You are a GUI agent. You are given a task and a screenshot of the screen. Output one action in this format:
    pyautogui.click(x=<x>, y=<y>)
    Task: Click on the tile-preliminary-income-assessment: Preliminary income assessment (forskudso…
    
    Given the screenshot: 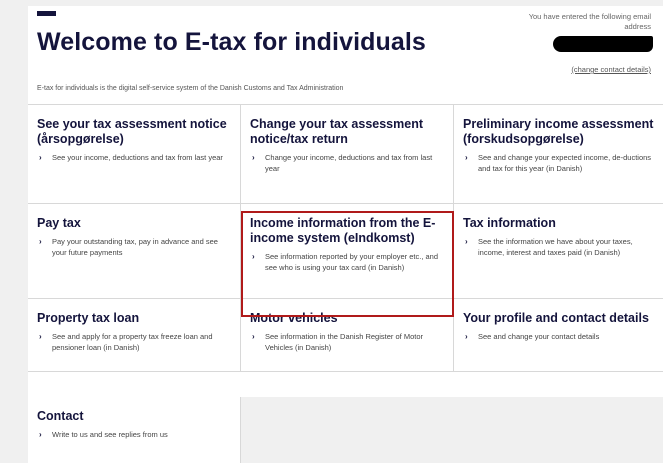 What is the action you would take?
    pyautogui.click(x=558, y=154)
    